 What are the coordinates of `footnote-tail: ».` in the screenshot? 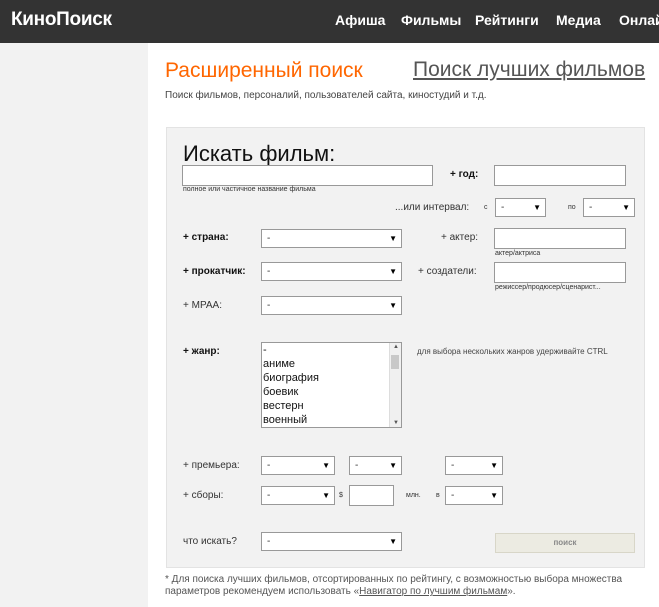 It's located at (511, 591).